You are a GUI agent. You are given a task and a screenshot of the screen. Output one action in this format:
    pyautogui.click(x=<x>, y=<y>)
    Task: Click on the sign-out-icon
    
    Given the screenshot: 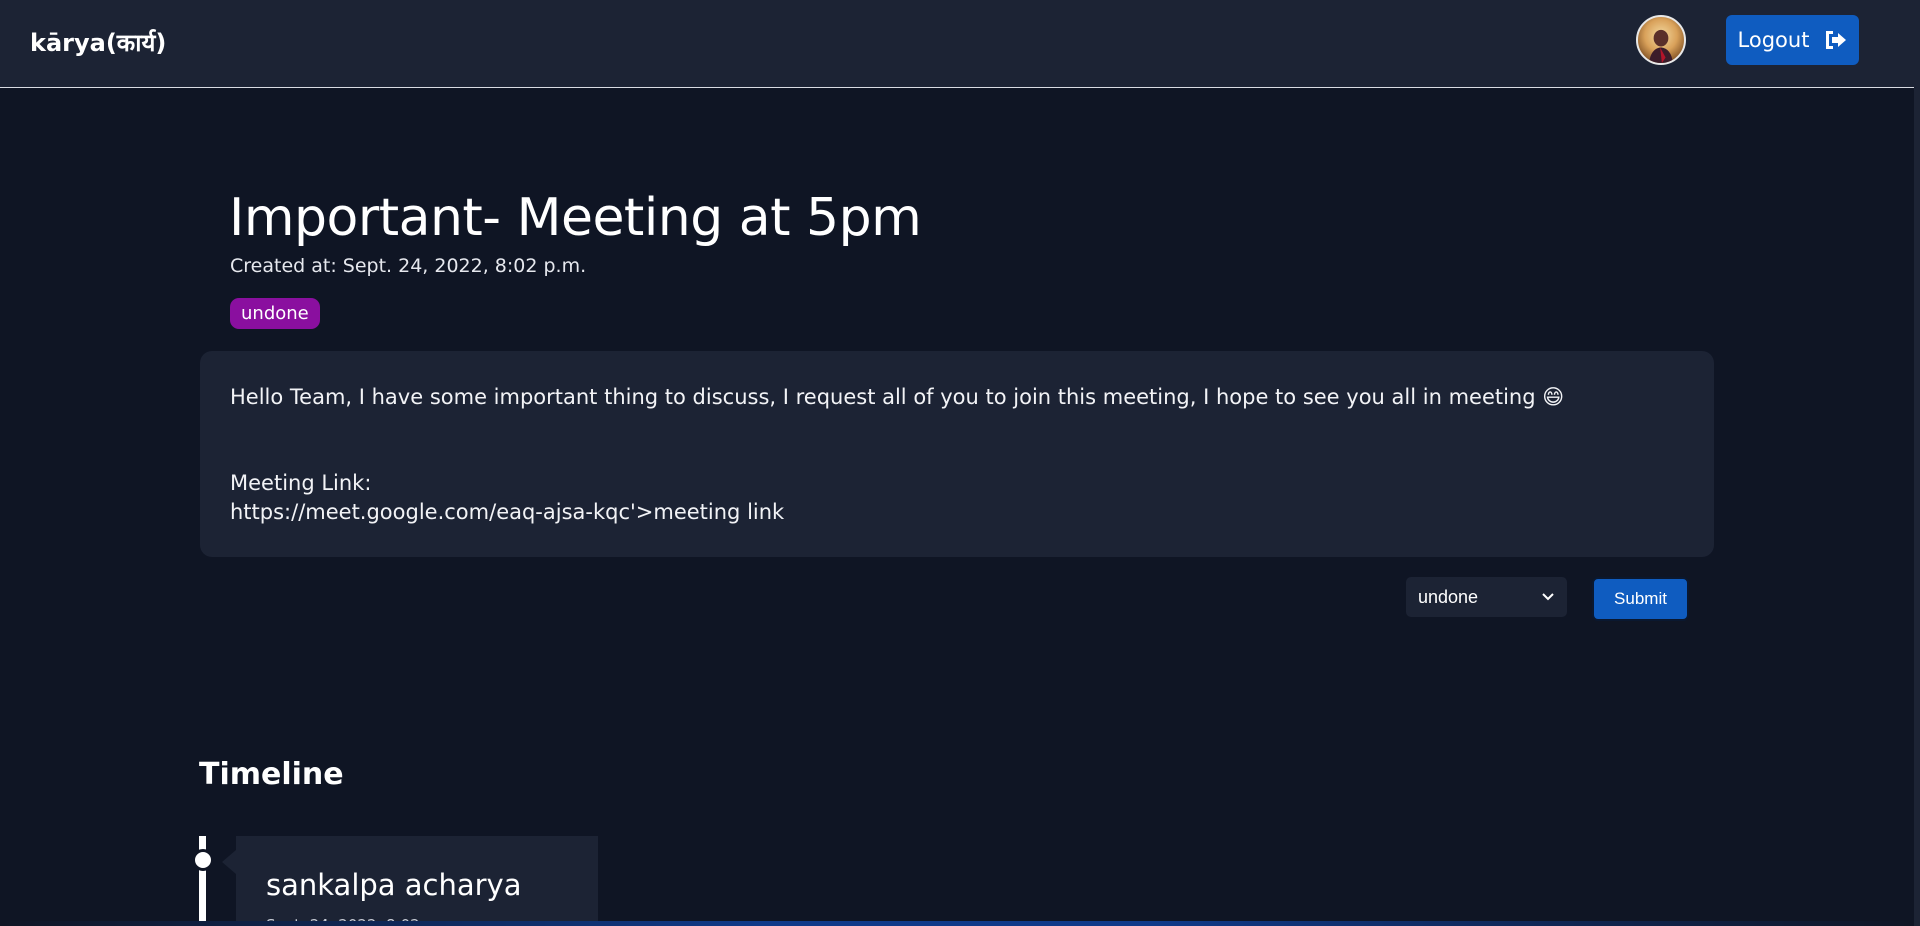 What is the action you would take?
    pyautogui.click(x=1836, y=40)
    